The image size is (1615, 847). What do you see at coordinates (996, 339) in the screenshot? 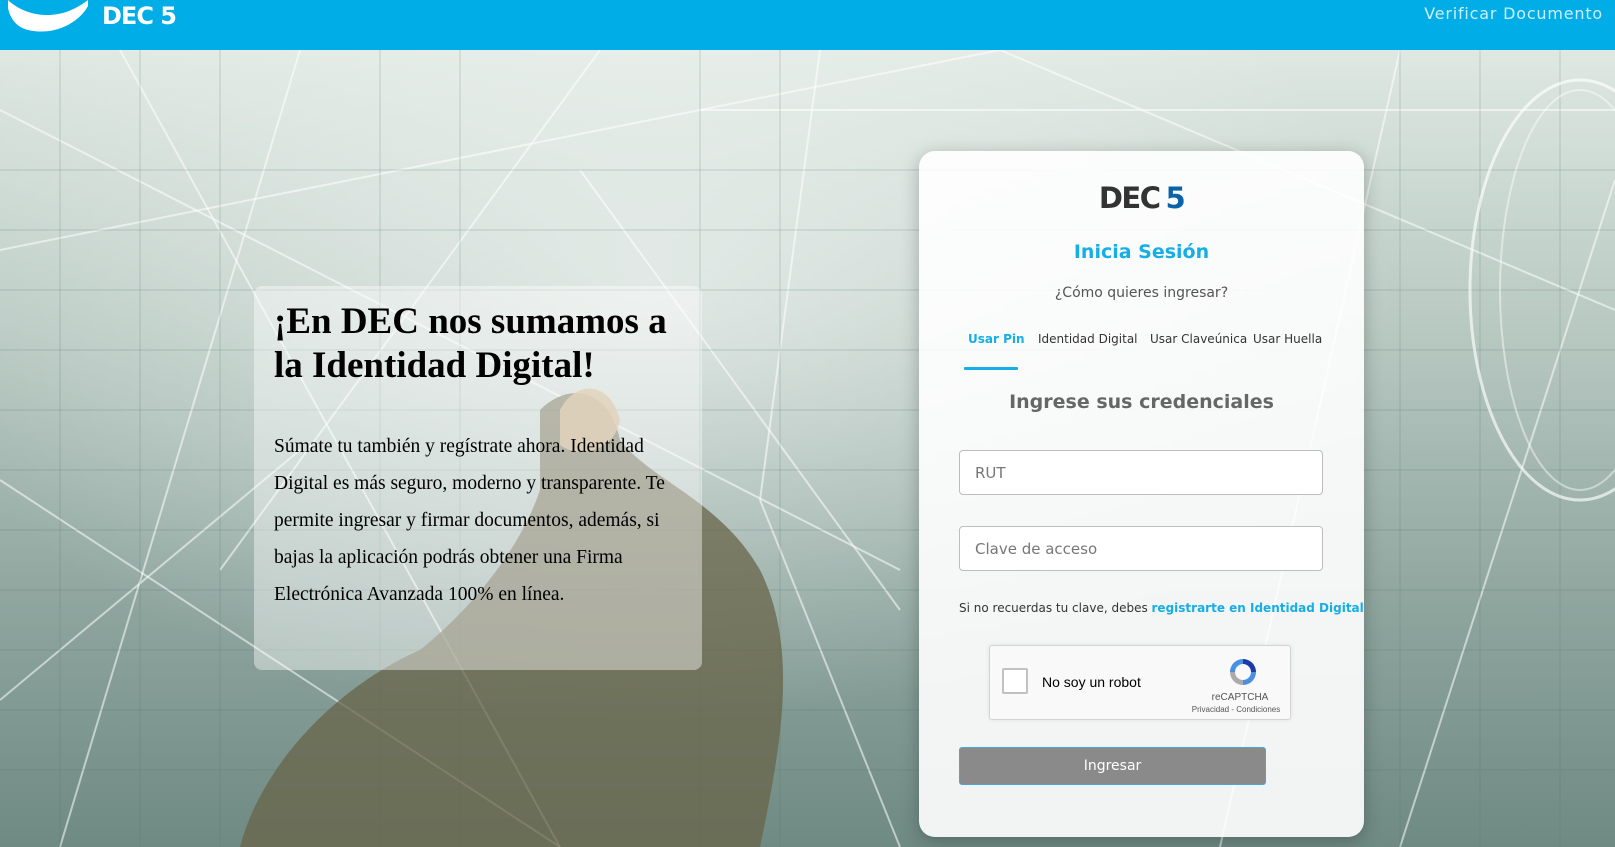
I see `tab-usar-pin: Usar Pin` at bounding box center [996, 339].